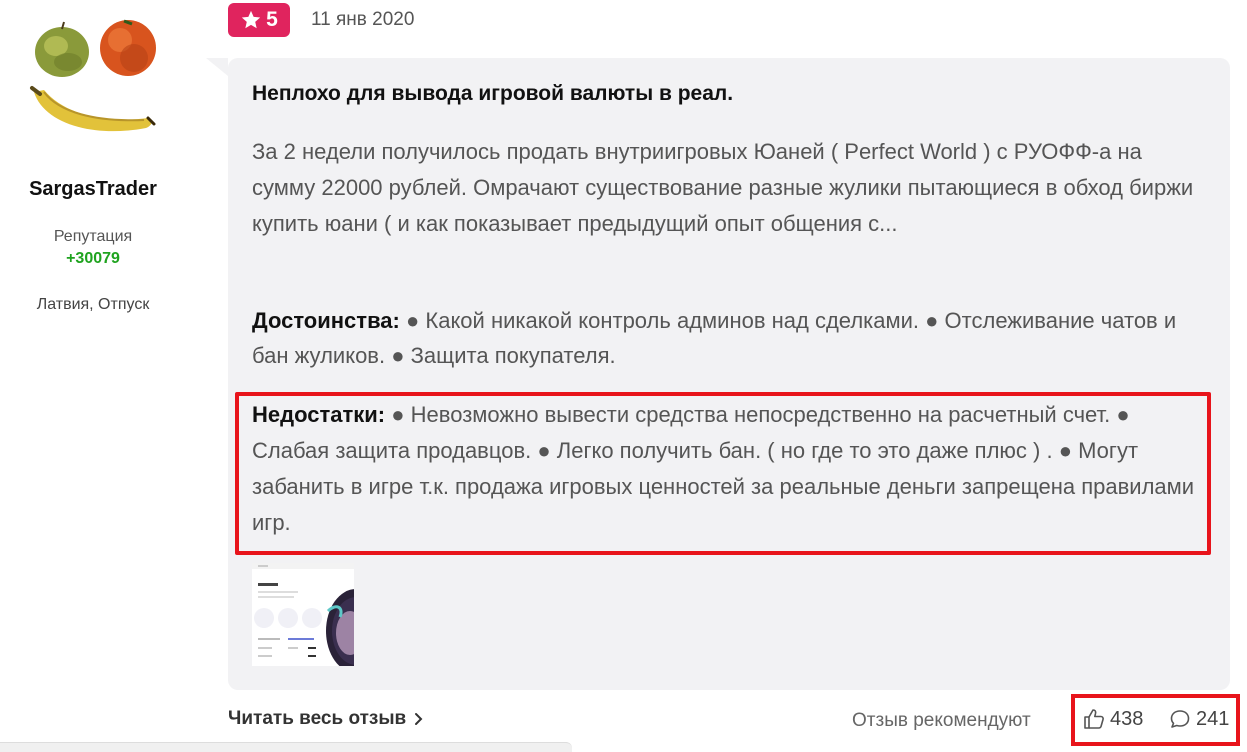  What do you see at coordinates (217, 67) in the screenshot?
I see `card-pointer` at bounding box center [217, 67].